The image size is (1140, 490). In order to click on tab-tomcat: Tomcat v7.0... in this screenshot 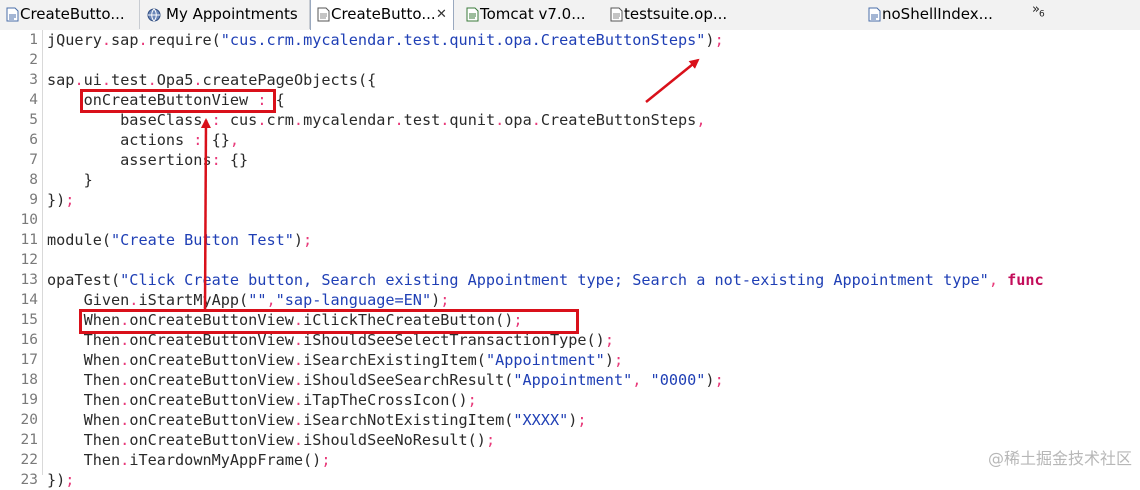, I will do `click(530, 14)`.